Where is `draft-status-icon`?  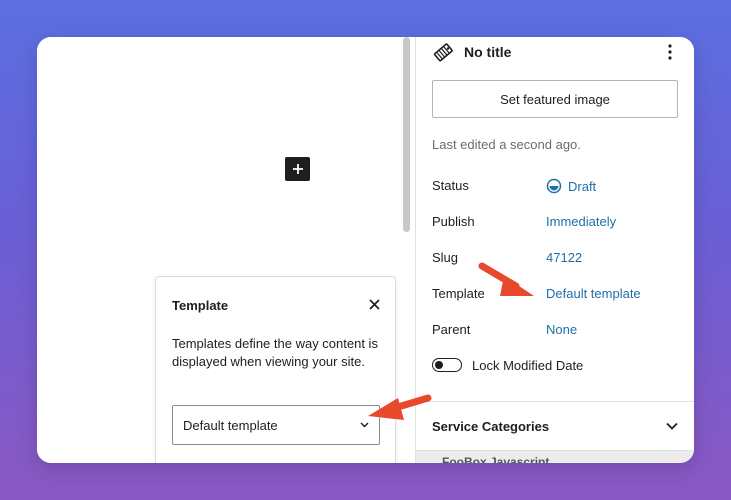
draft-status-icon is located at coordinates (554, 186).